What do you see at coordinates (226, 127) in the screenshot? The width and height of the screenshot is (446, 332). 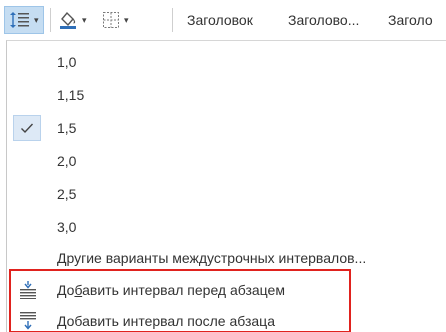 I see `spacing-option-1-5: 1,5` at bounding box center [226, 127].